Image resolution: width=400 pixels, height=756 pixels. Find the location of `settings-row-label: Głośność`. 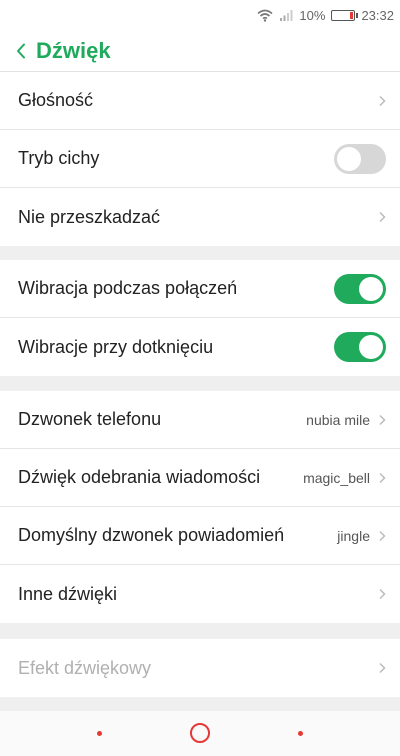

settings-row-label: Głośność is located at coordinates (56, 100).